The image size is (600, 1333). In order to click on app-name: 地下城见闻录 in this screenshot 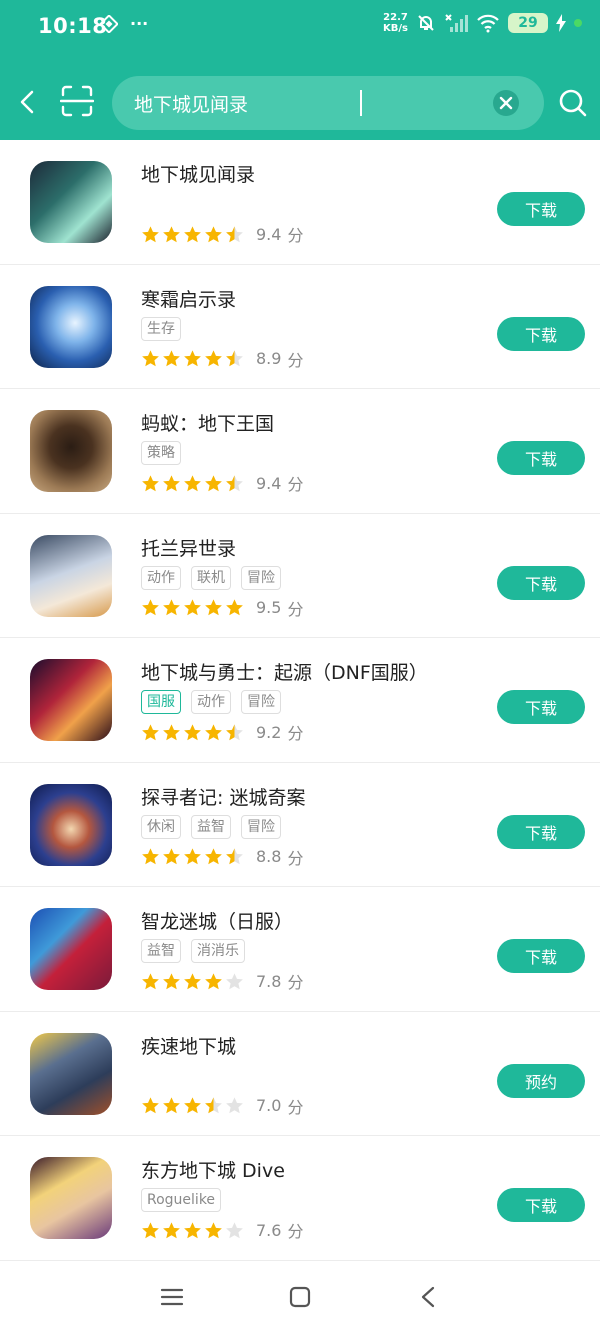, I will do `click(198, 173)`.